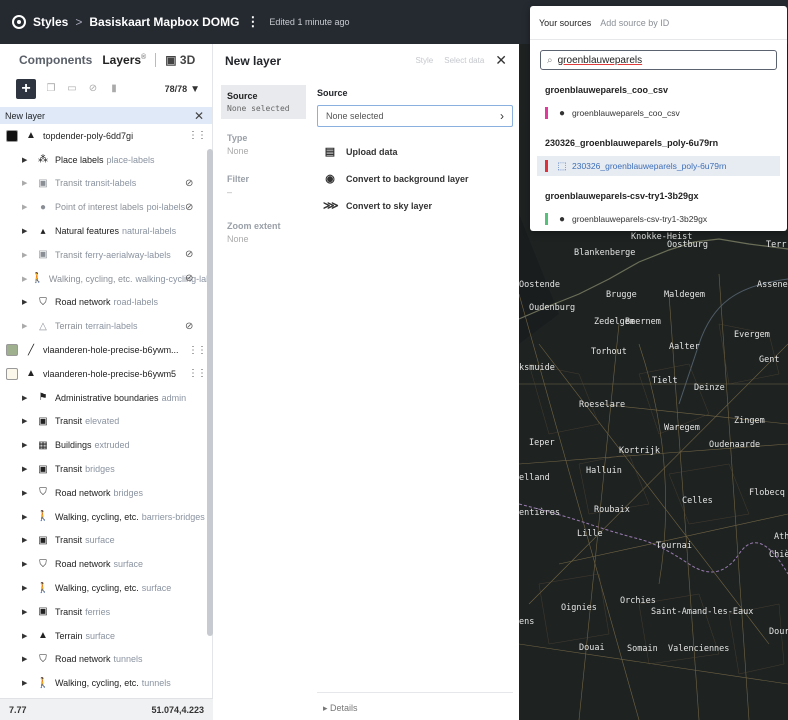 This screenshot has height=720, width=788. Describe the element at coordinates (199, 116) in the screenshot. I see `close-icon: ✕` at that location.